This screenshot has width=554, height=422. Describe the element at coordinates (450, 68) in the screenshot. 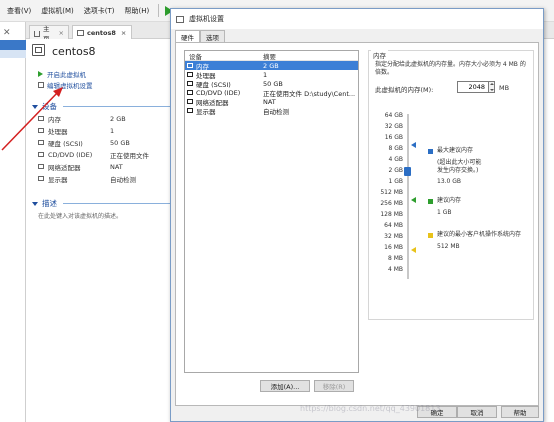

I see `memory-description: 指定分配给此虚拟机的内存量。内存大小必须为 4 MB 的倍数。` at that location.